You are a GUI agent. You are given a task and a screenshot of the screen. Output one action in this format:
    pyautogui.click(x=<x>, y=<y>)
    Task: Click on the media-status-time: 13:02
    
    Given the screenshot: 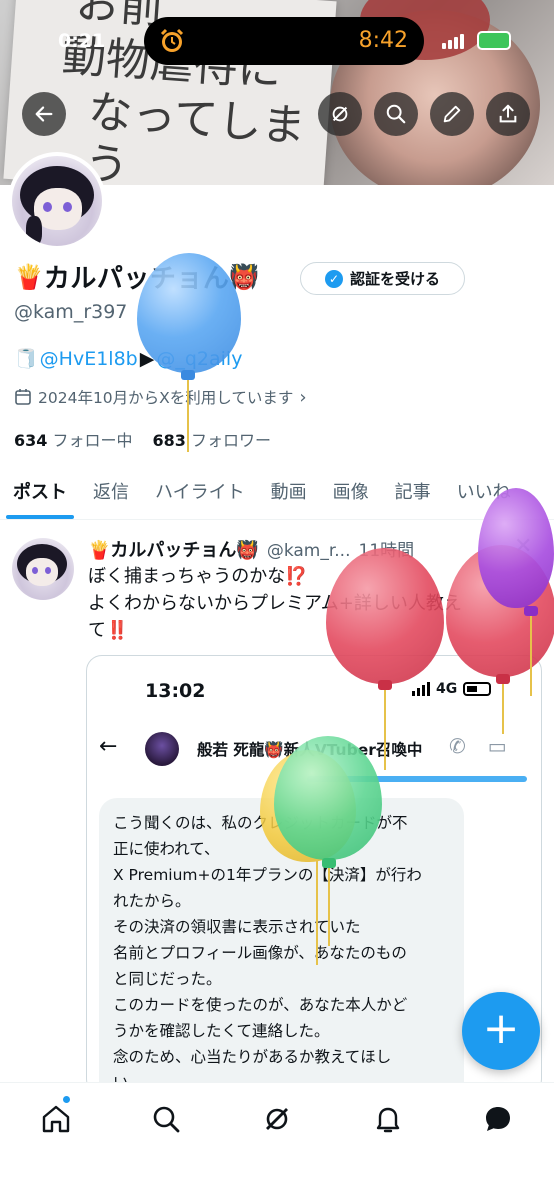 What is the action you would take?
    pyautogui.click(x=175, y=691)
    